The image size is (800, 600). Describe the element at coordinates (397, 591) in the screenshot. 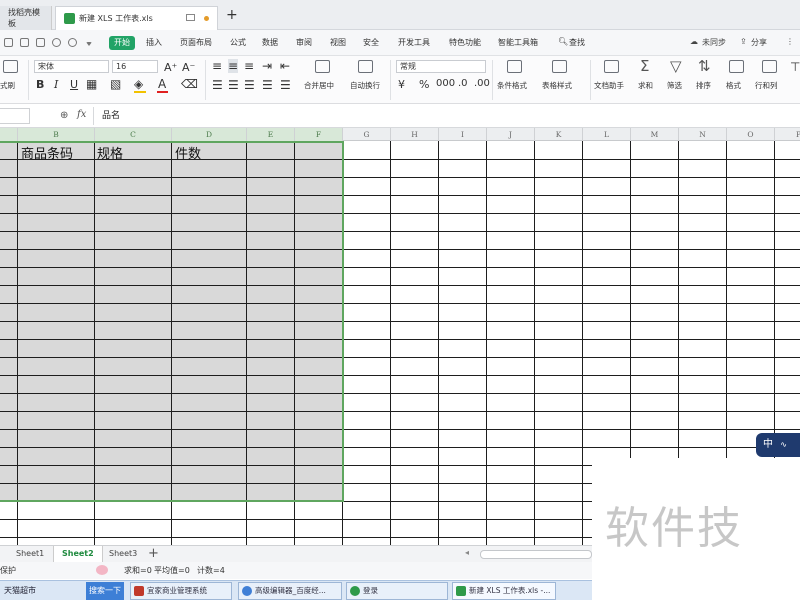

I see `taskbar-item: 登录` at that location.